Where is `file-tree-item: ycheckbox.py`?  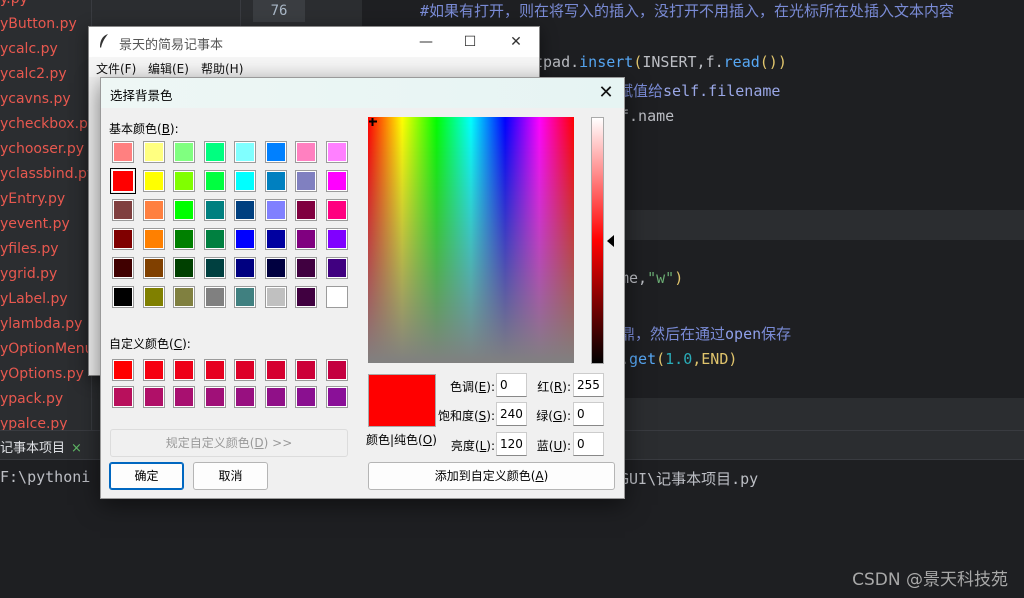
file-tree-item: ycheckbox.py is located at coordinates (45, 124).